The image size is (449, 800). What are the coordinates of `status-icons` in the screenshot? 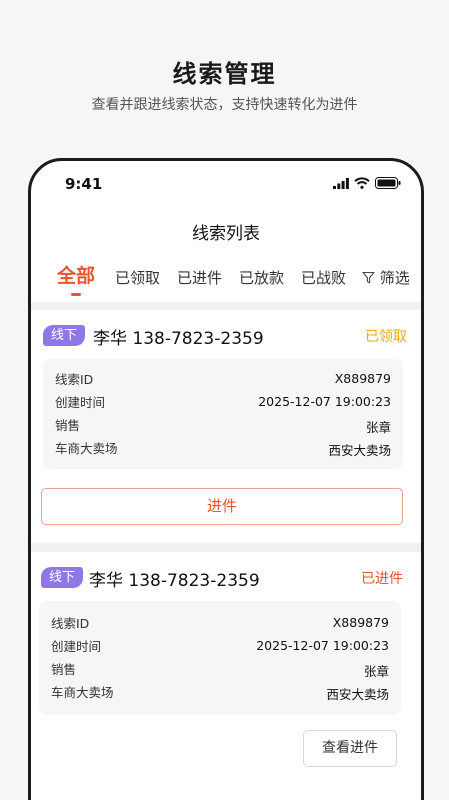 It's located at (367, 183).